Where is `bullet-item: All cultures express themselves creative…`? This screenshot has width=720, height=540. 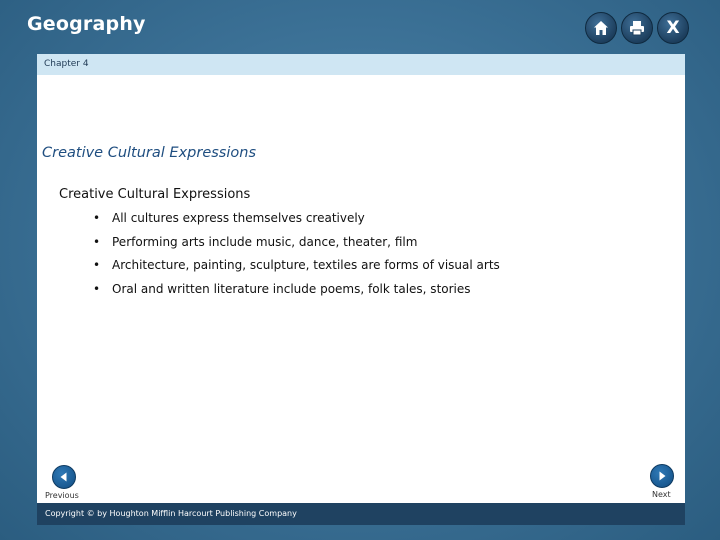 bullet-item: All cultures express themselves creative… is located at coordinates (296, 223).